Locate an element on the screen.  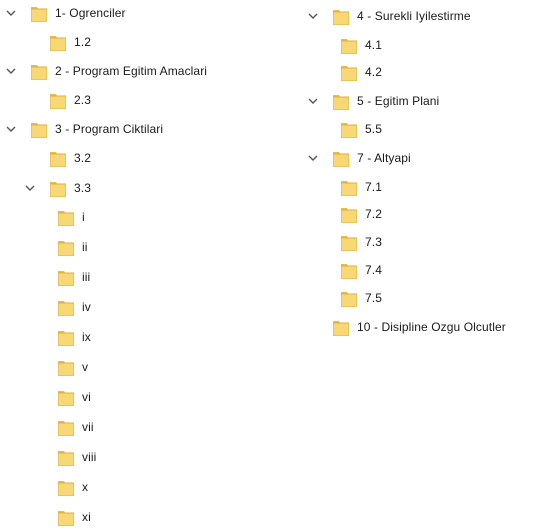
tree-item-label: 10 - Disipline Ozgu Olcutler is located at coordinates (431, 327).